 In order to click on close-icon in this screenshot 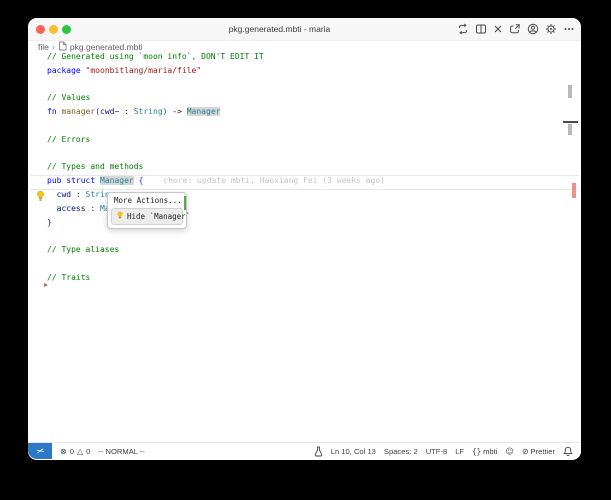, I will do `click(498, 29)`.